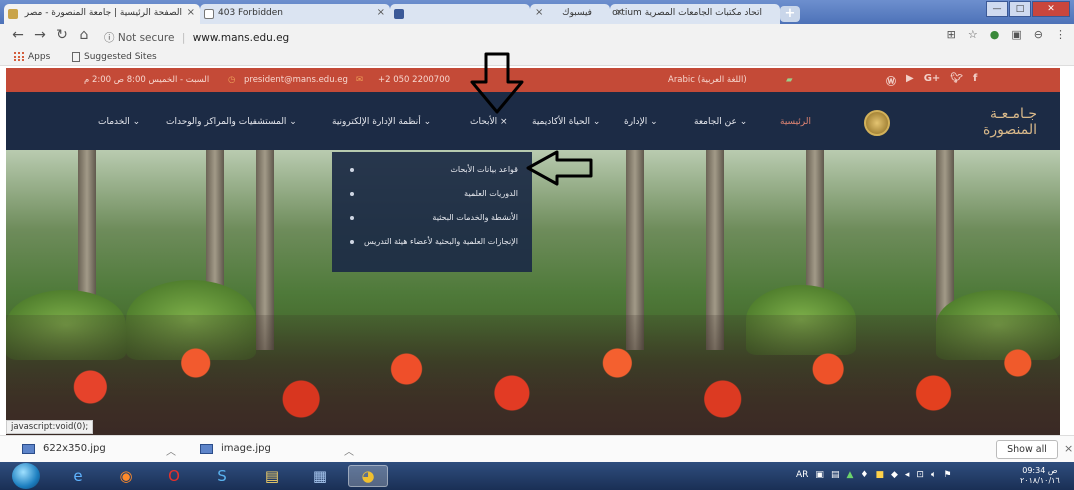 Image resolution: width=1074 pixels, height=490 pixels. I want to click on clock-date: ٢٠١٨/١٠/١٦, so click(1040, 480).